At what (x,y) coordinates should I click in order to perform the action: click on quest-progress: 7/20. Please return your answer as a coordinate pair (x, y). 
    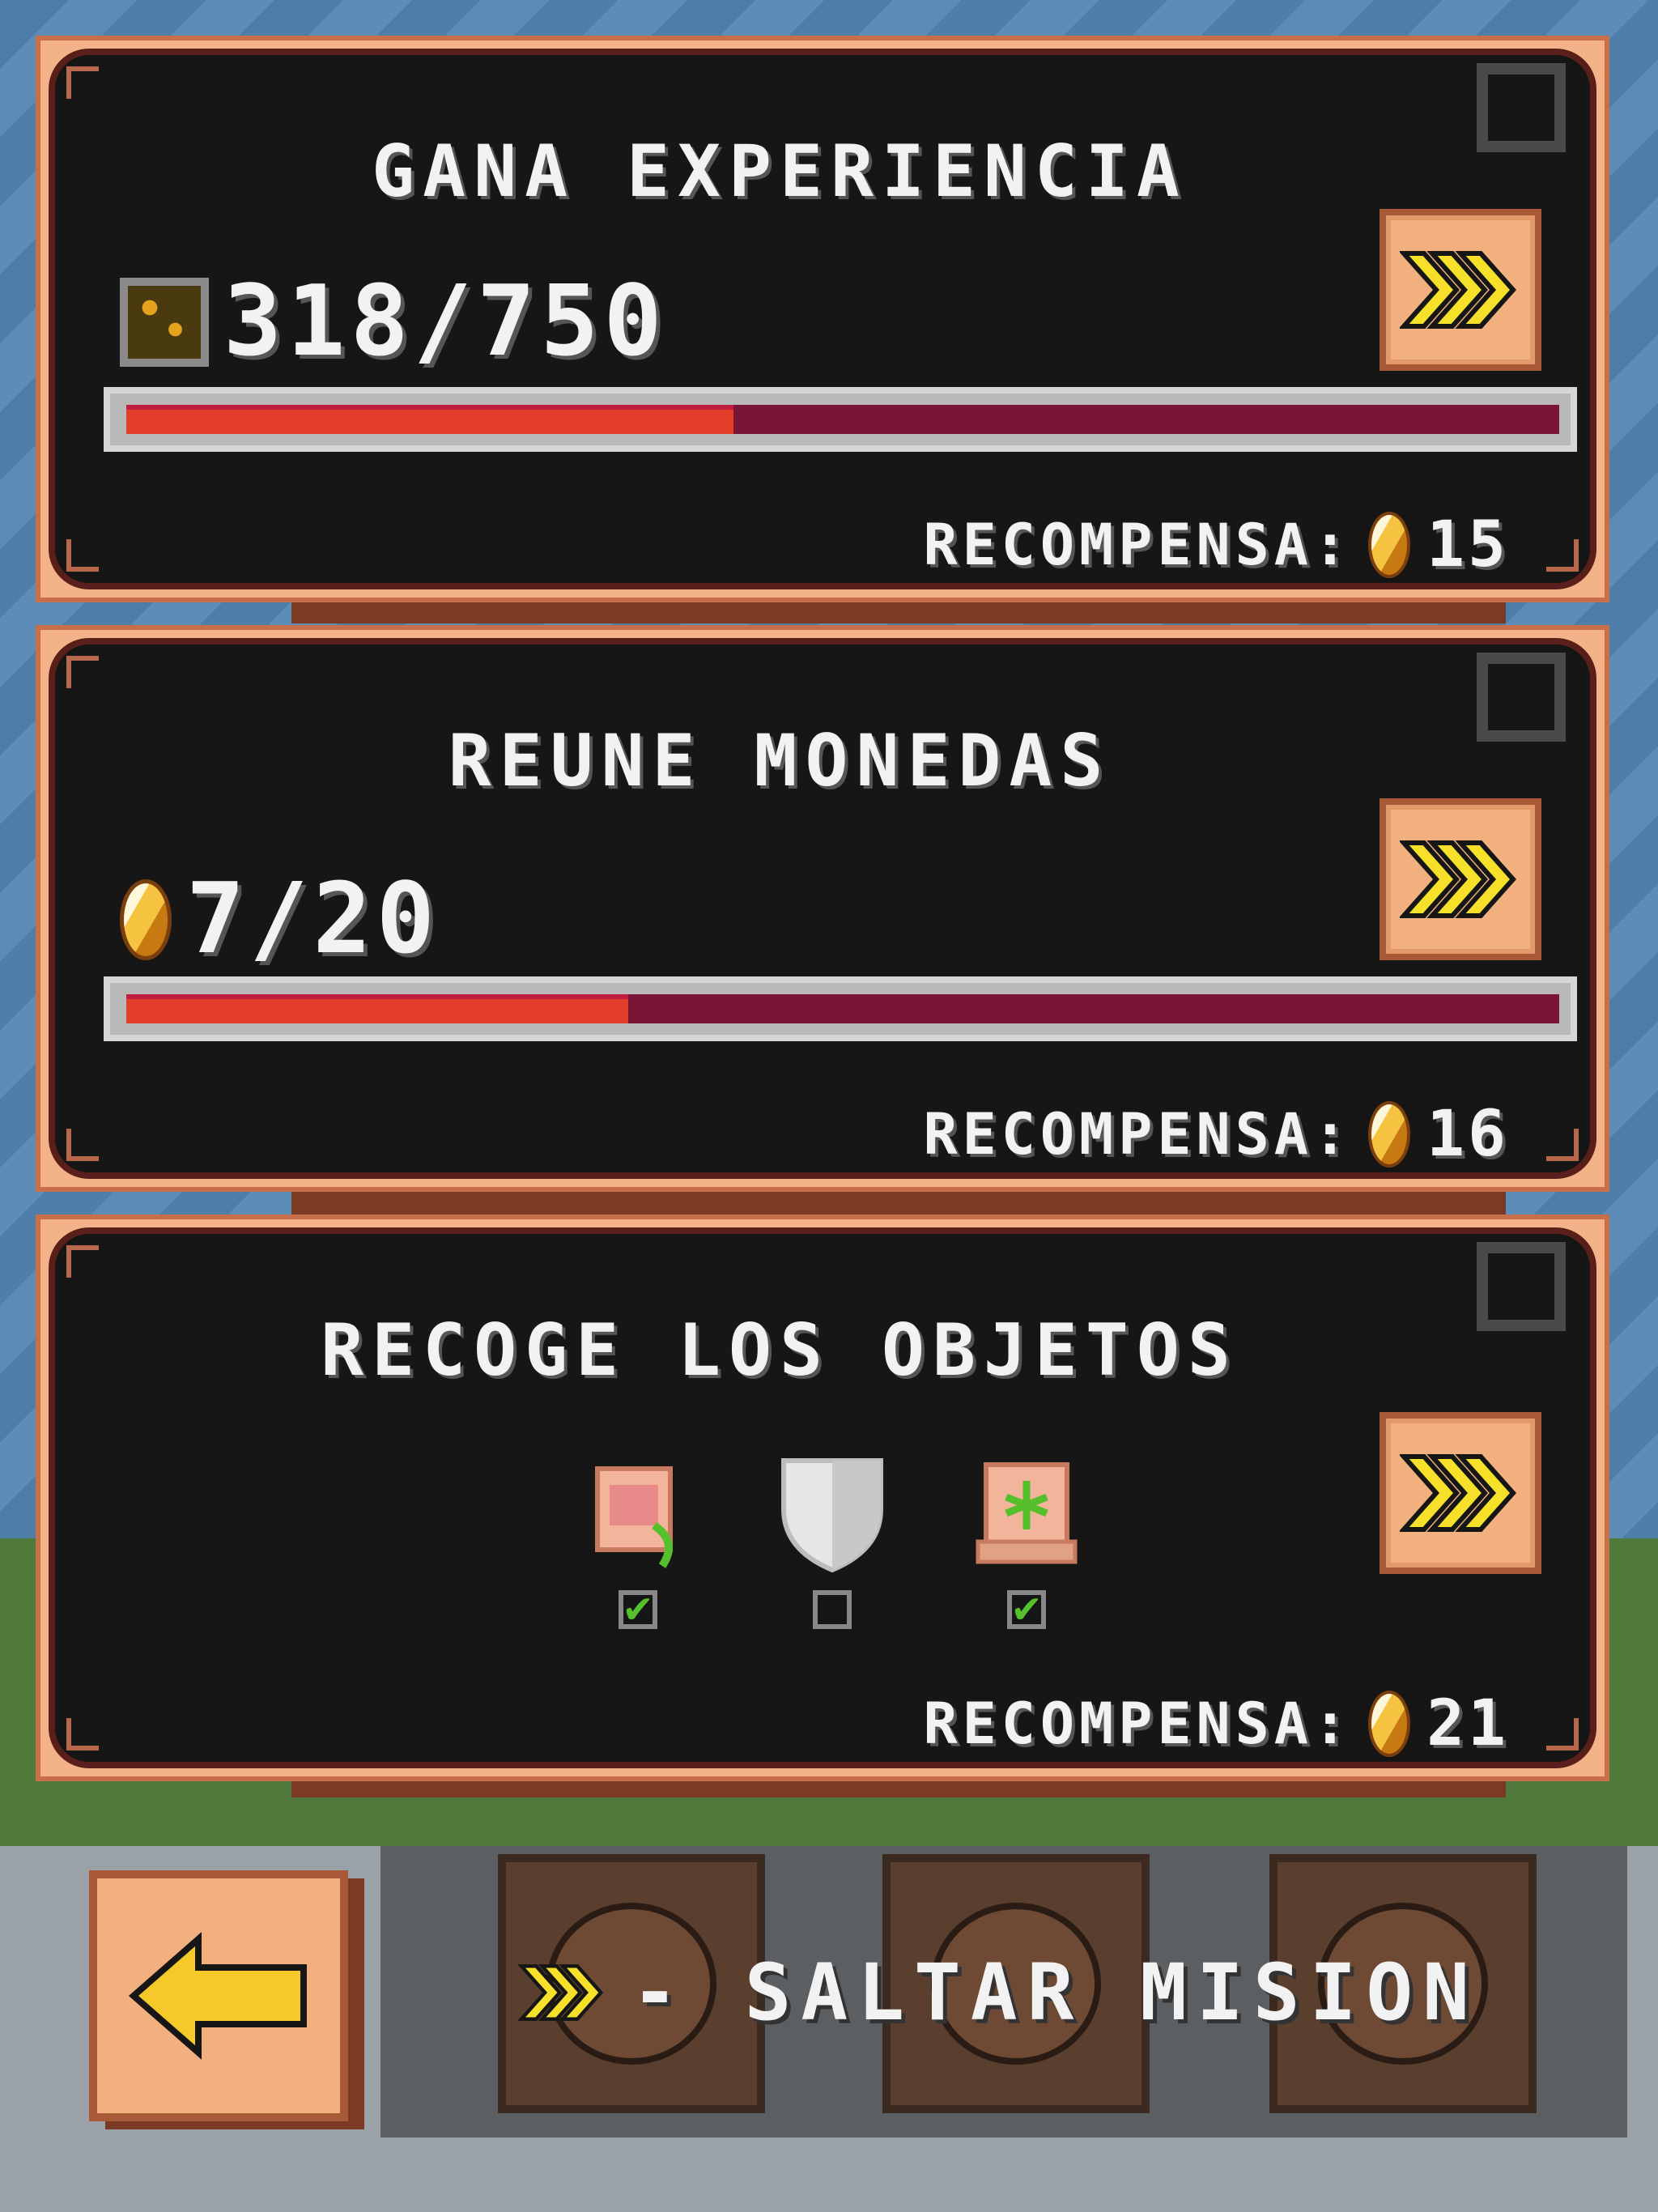
    Looking at the image, I should click on (280, 919).